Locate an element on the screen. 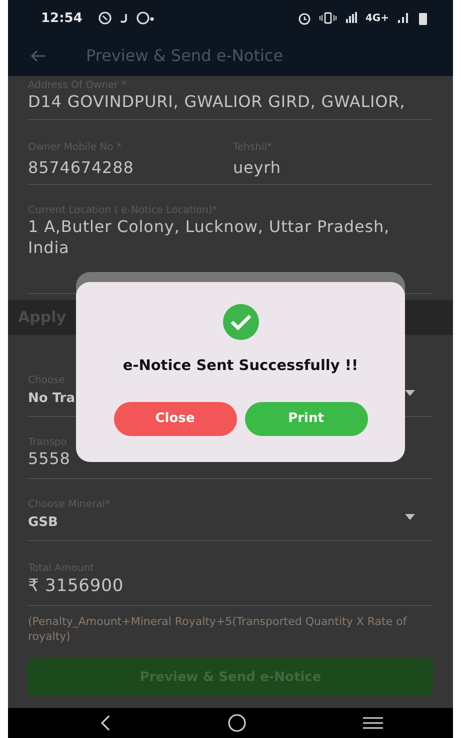  close-button: Close is located at coordinates (175, 419).